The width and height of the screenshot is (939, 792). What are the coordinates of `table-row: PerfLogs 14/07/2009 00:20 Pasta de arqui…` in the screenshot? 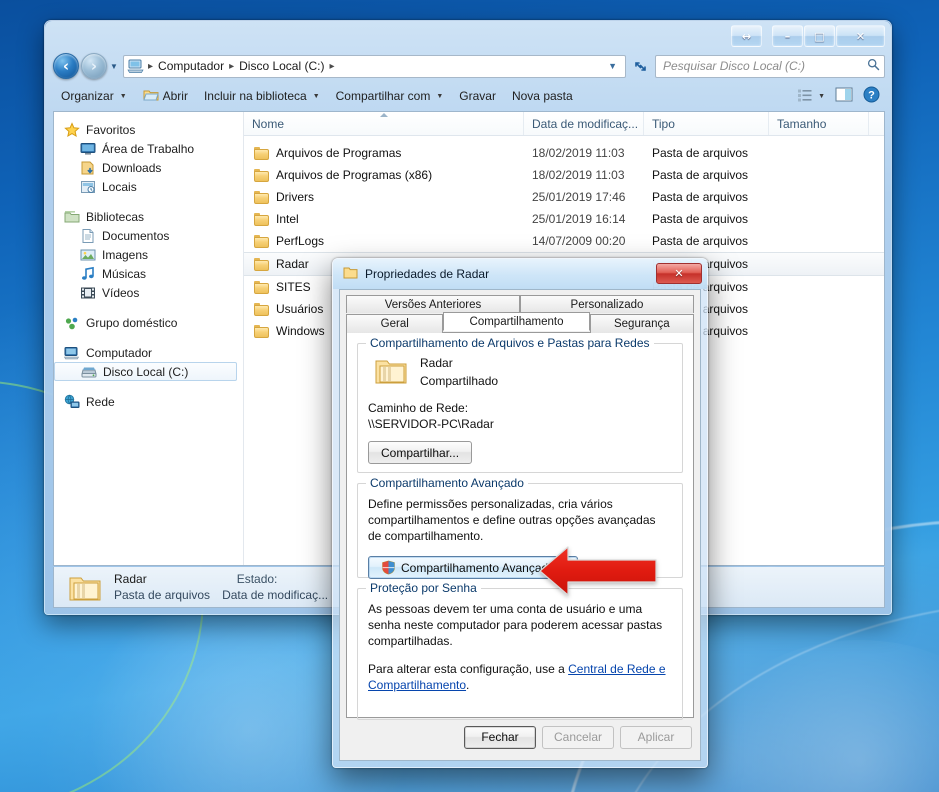 It's located at (564, 241).